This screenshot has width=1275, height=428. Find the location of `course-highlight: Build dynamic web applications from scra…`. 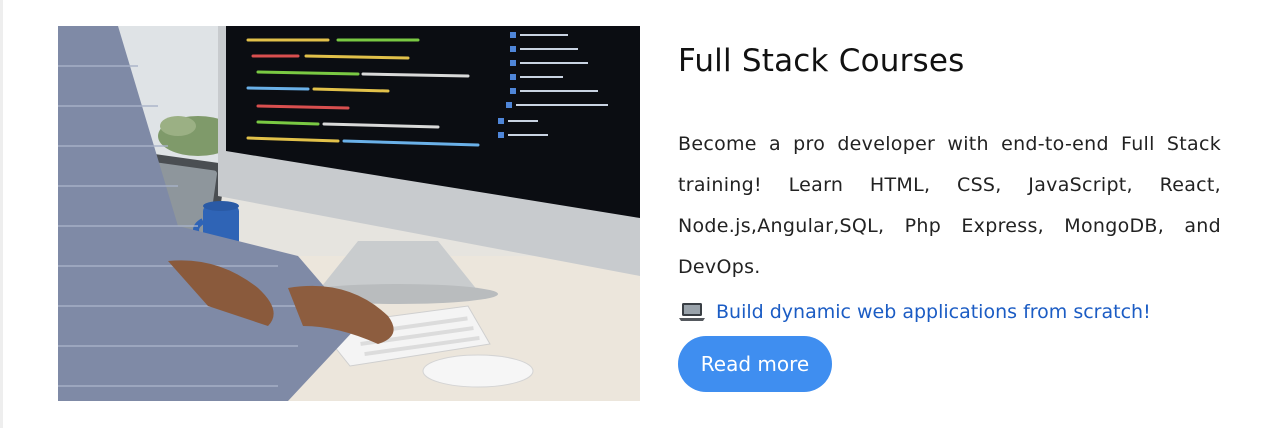

course-highlight: Build dynamic web applications from scra… is located at coordinates (949, 312).